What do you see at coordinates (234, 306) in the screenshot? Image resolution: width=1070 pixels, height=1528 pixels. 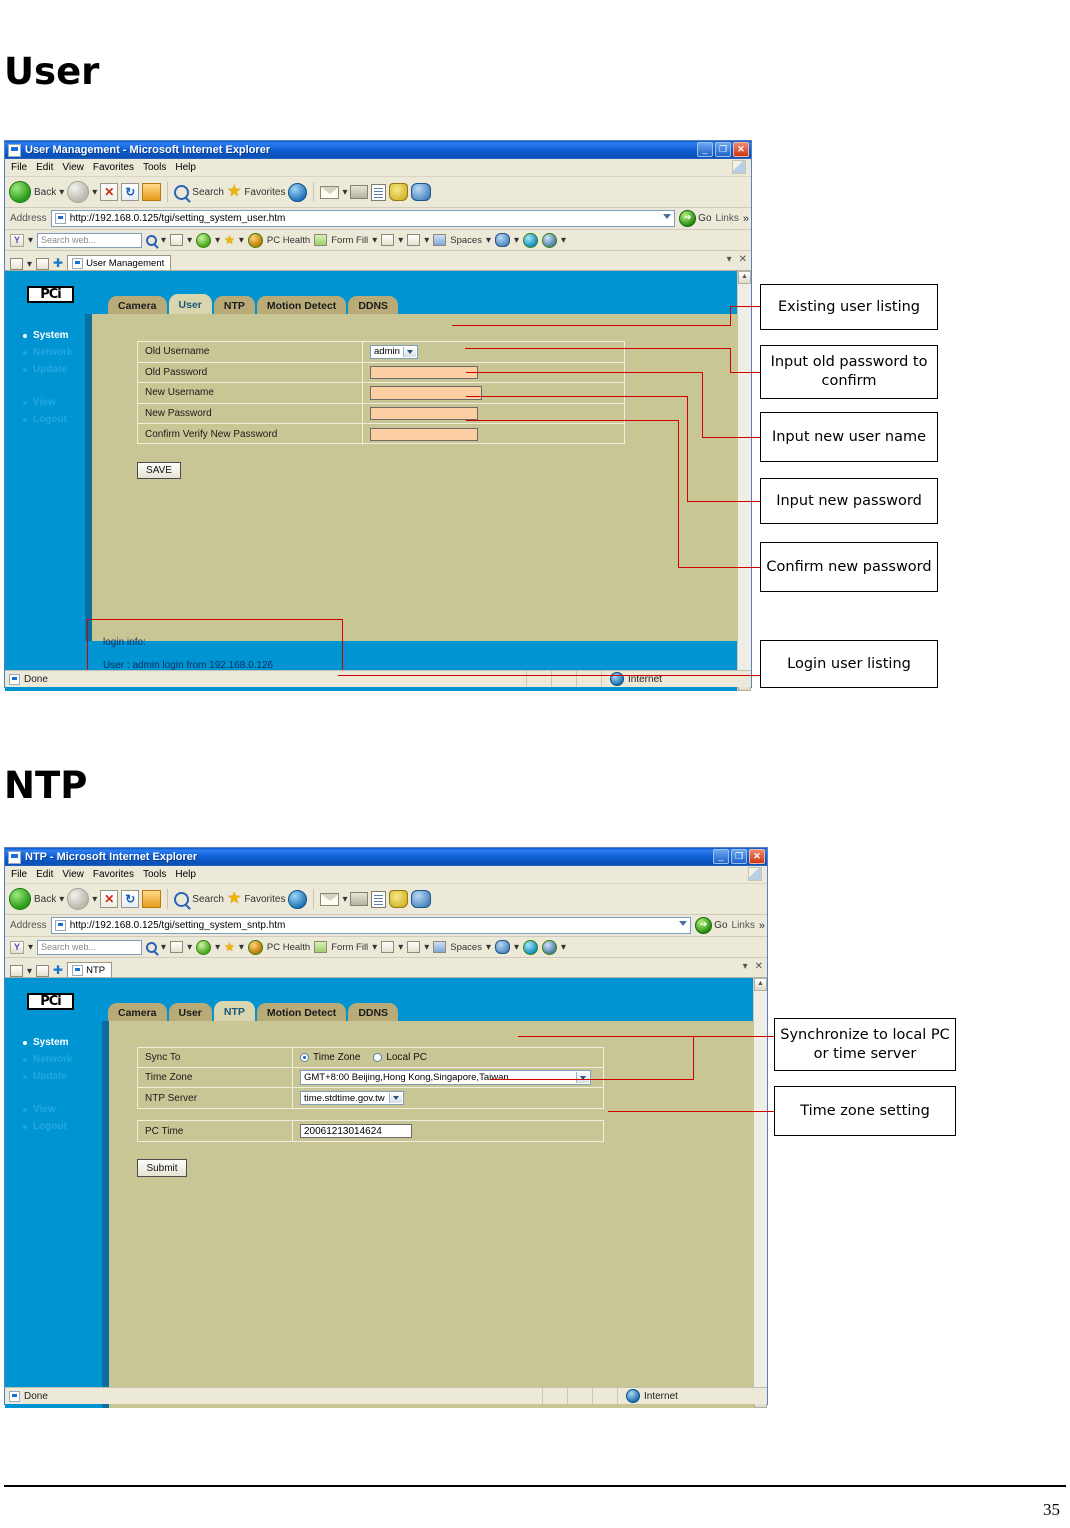 I see `tab-ntp: NTP` at bounding box center [234, 306].